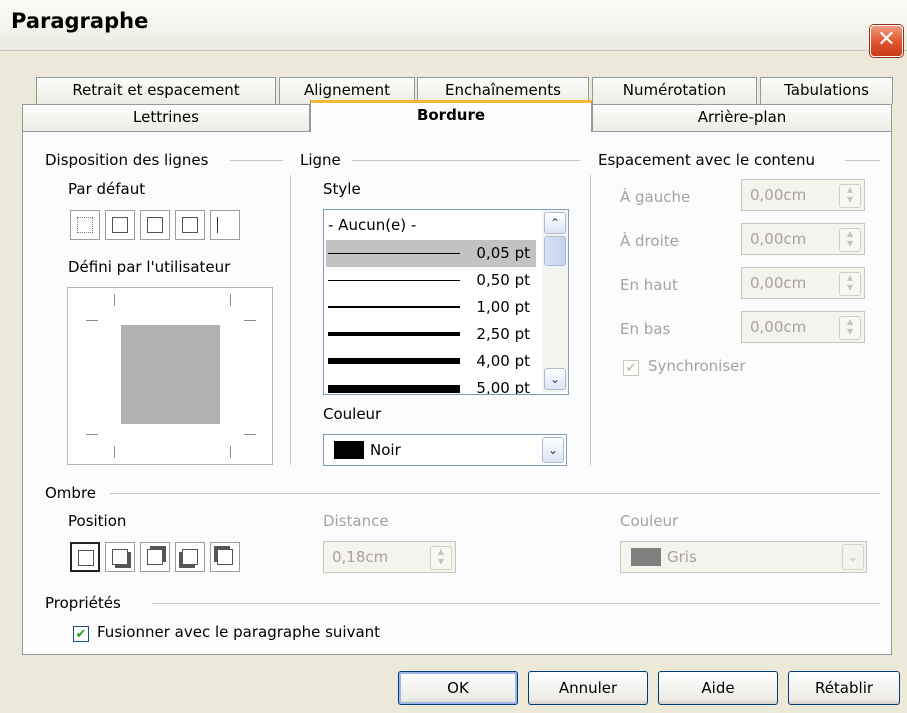  What do you see at coordinates (80, 21) in the screenshot?
I see `dialog-title: Paragraphe` at bounding box center [80, 21].